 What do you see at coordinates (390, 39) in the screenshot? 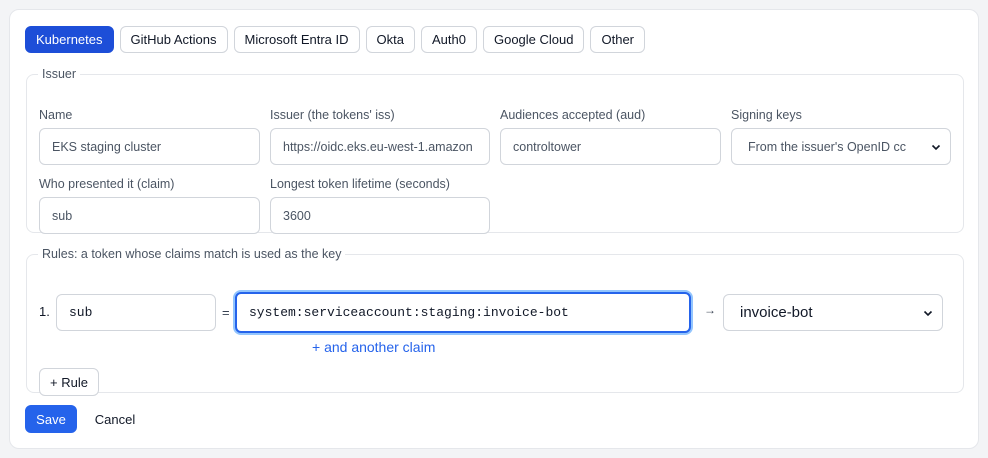
I see `tab-okta: Okta` at bounding box center [390, 39].